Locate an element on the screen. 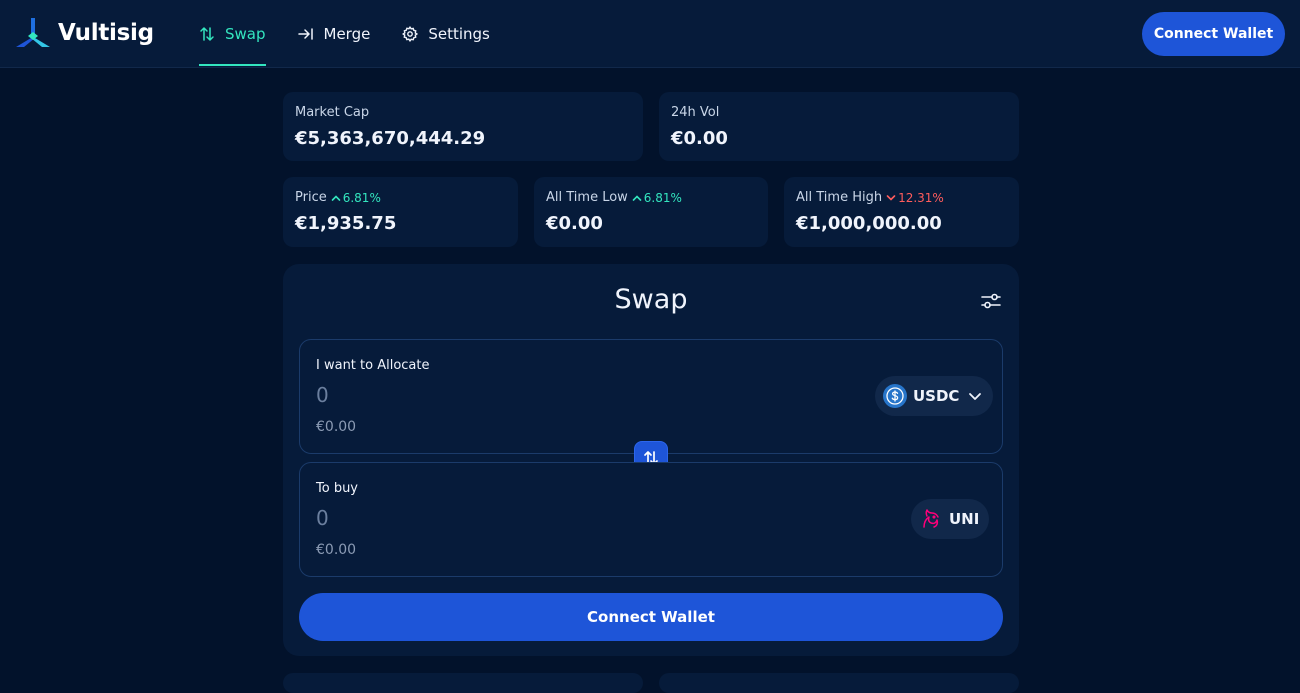 The height and width of the screenshot is (693, 1300). price-change: 6.81% is located at coordinates (361, 197).